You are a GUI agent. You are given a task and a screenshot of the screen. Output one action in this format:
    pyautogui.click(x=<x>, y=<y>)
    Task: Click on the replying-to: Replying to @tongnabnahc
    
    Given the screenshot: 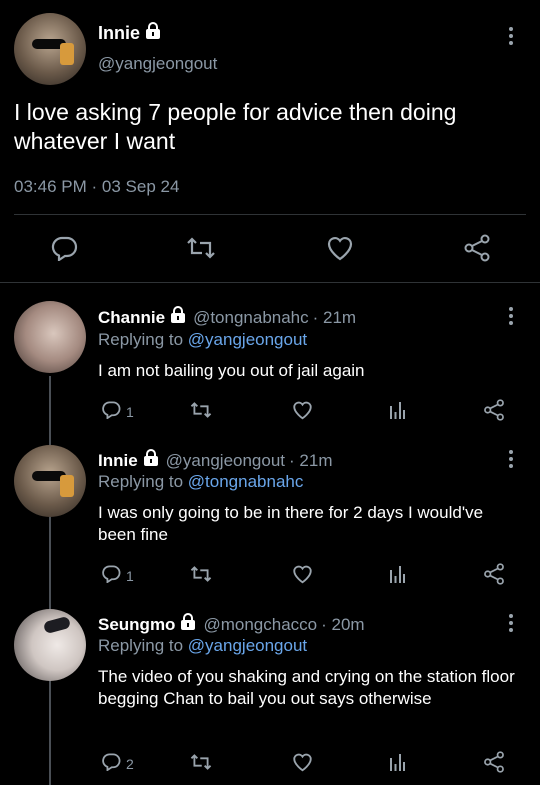 What is the action you would take?
    pyautogui.click(x=200, y=482)
    